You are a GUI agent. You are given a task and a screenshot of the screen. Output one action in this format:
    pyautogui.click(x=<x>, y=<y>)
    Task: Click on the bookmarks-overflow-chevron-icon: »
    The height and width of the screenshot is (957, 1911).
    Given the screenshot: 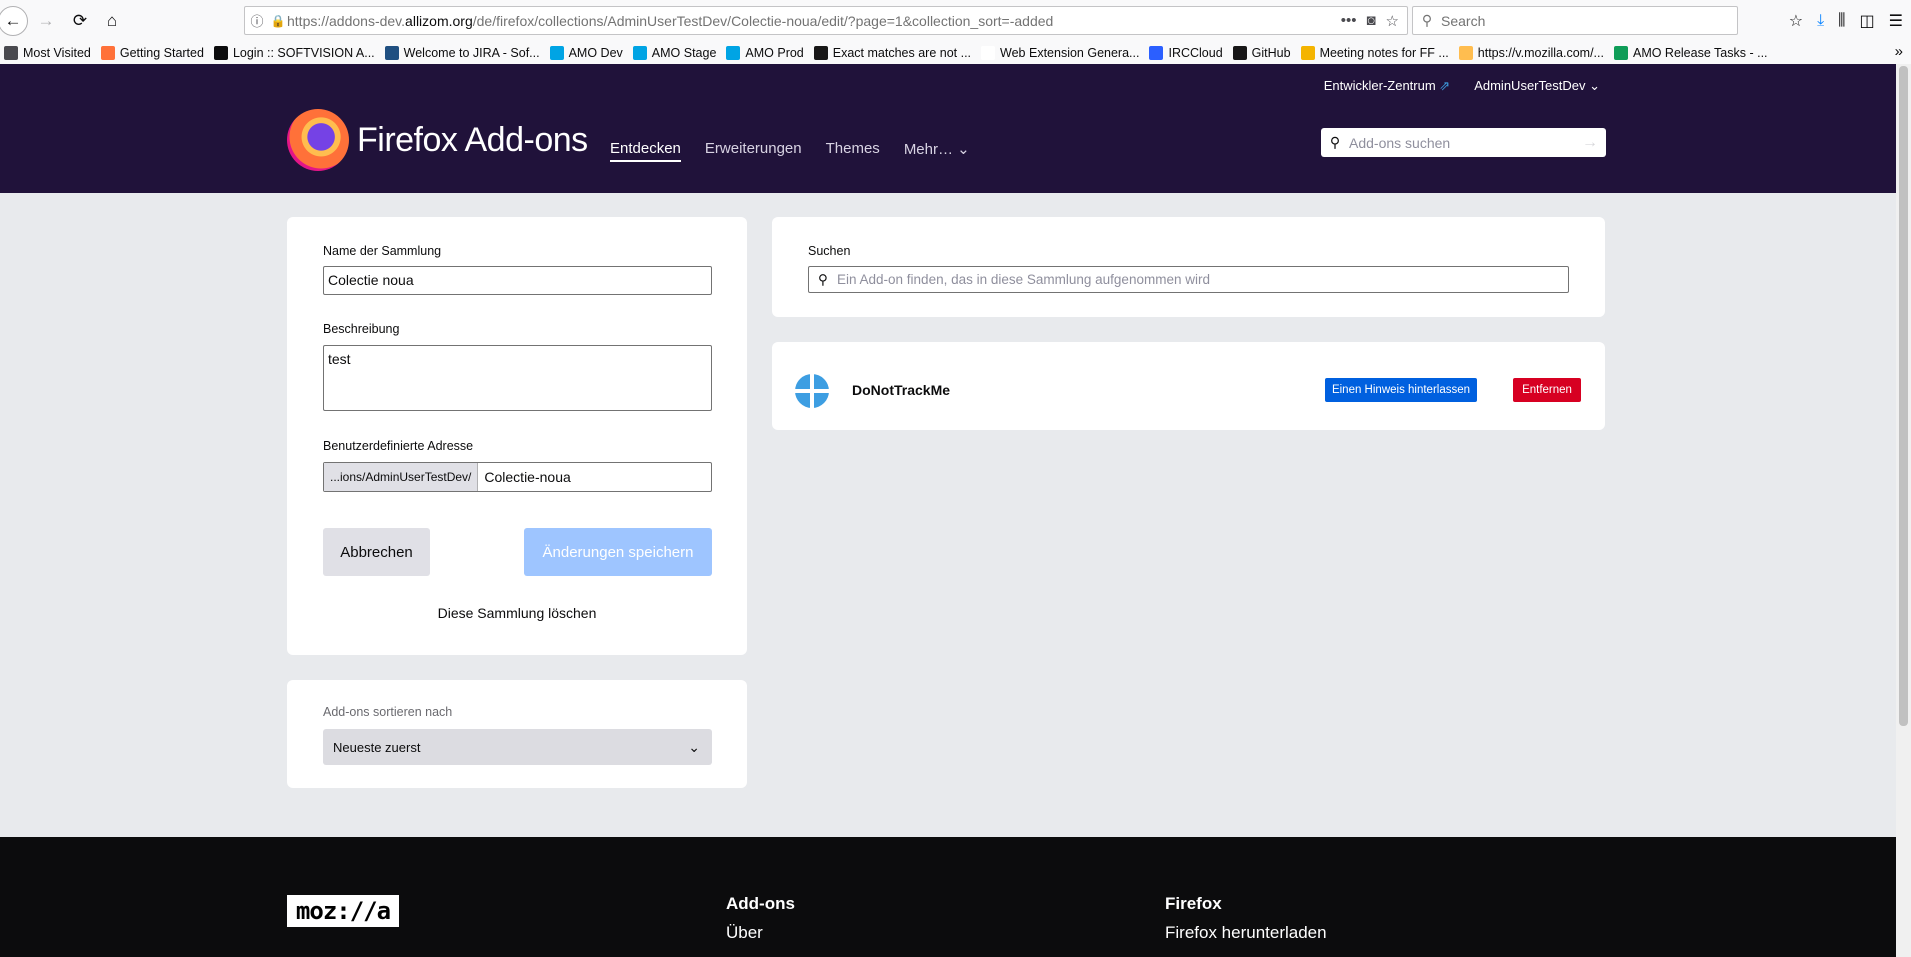 What is the action you would take?
    pyautogui.click(x=1899, y=51)
    